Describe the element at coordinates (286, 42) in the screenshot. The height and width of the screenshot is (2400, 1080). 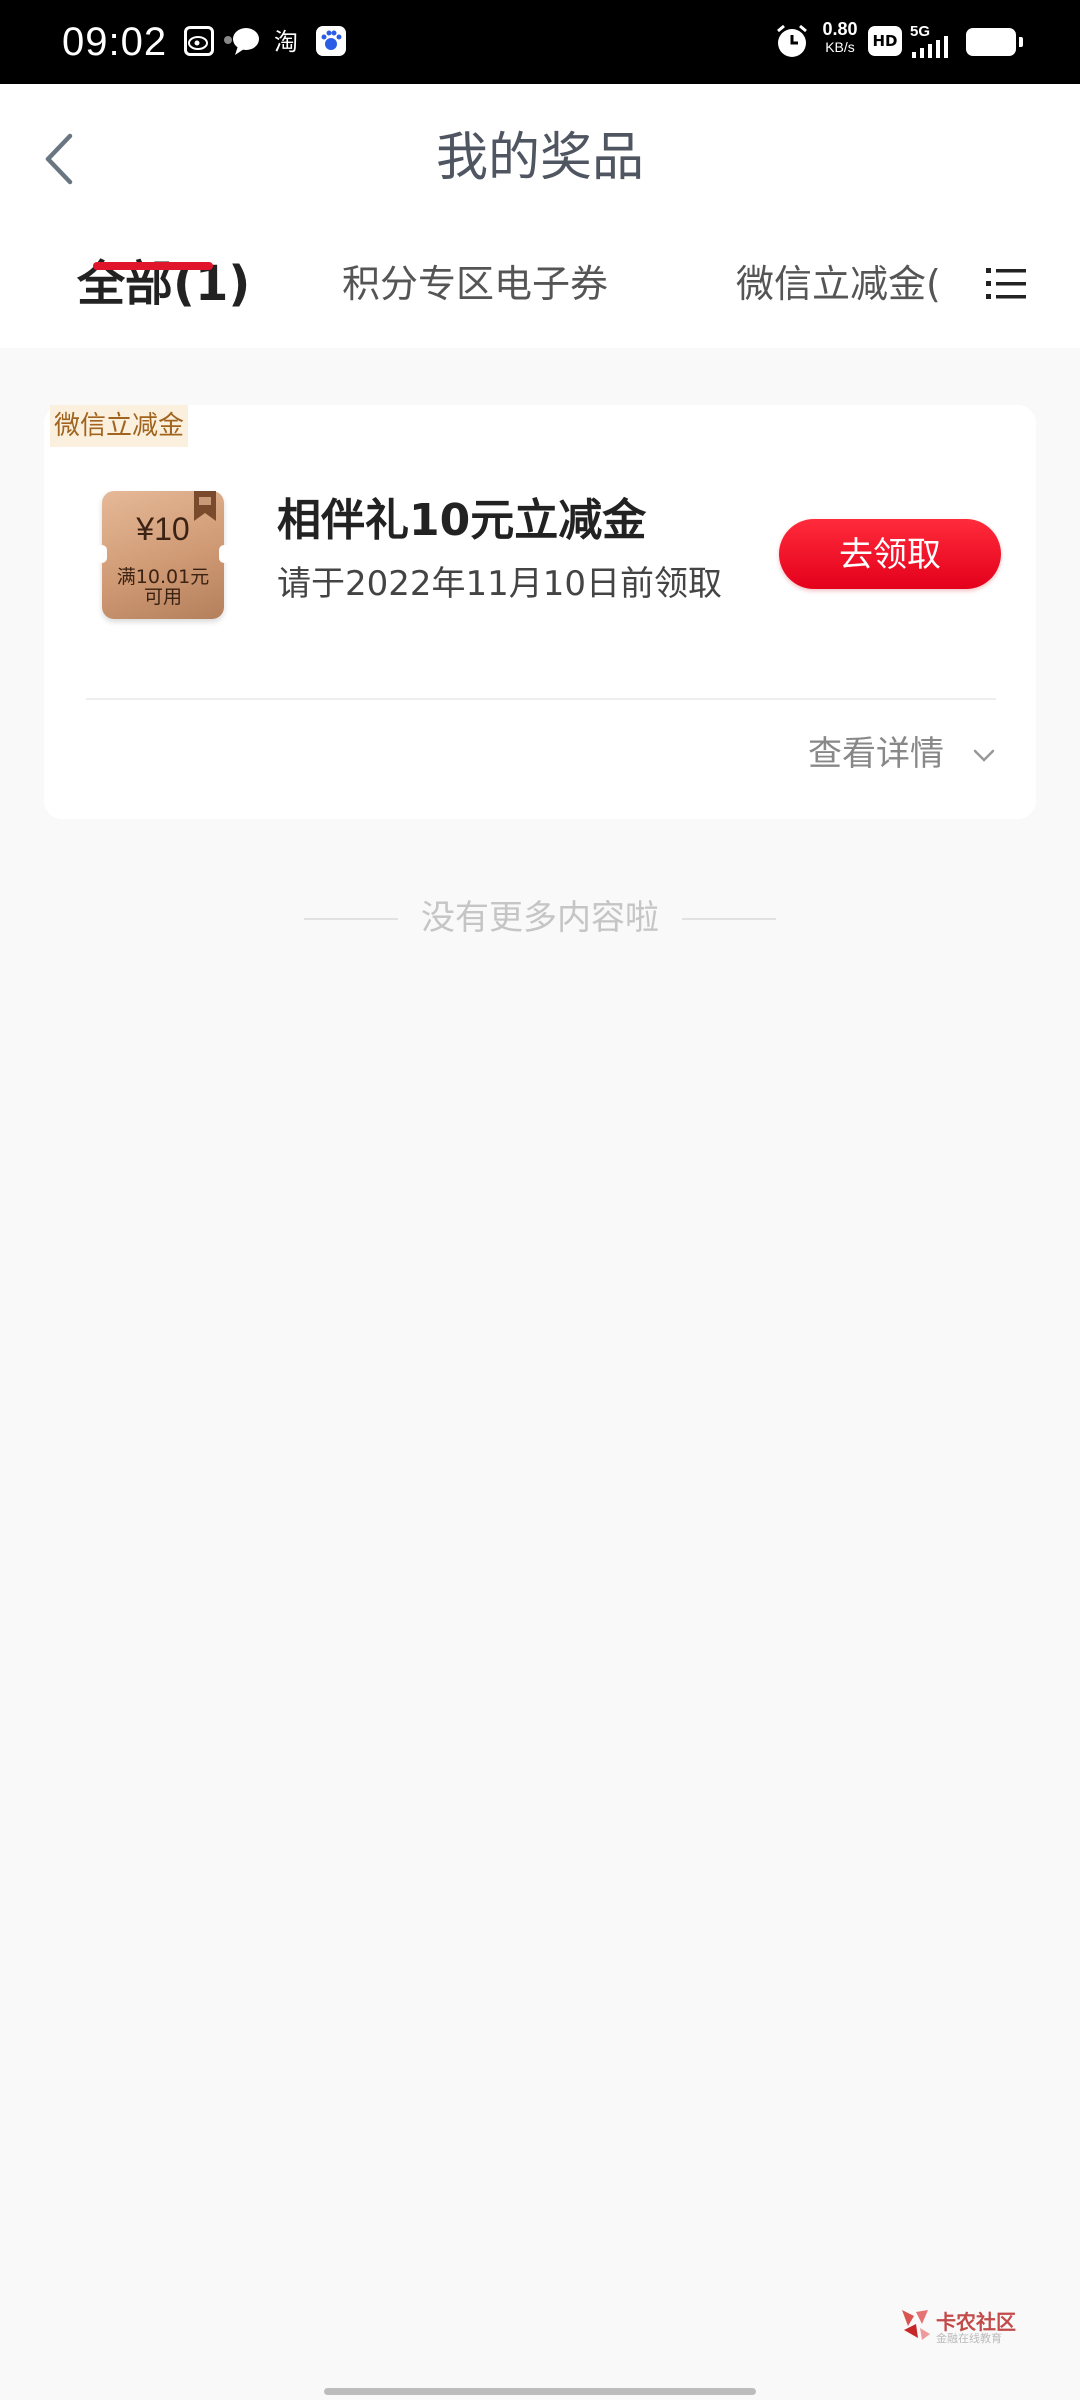
I see `taobao-icon: 淘` at that location.